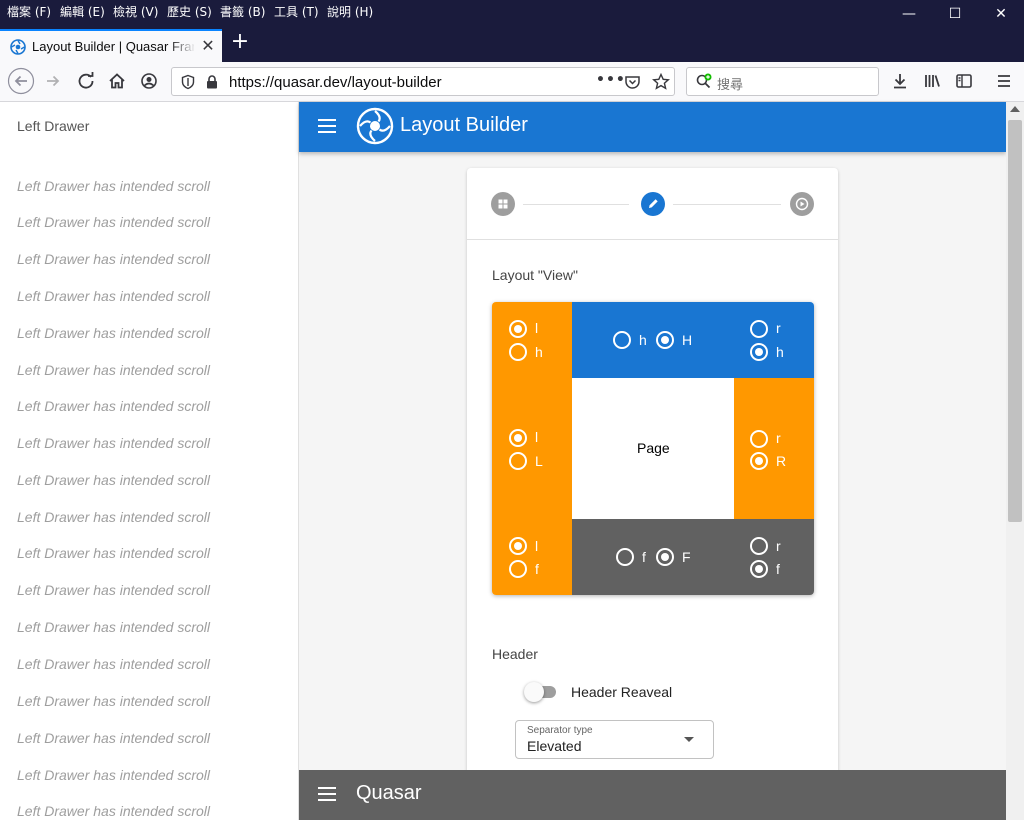 The height and width of the screenshot is (820, 1024). I want to click on navigation-bar: https://quasar.dev/layout-builder ••• 搜尋, so click(512, 82).